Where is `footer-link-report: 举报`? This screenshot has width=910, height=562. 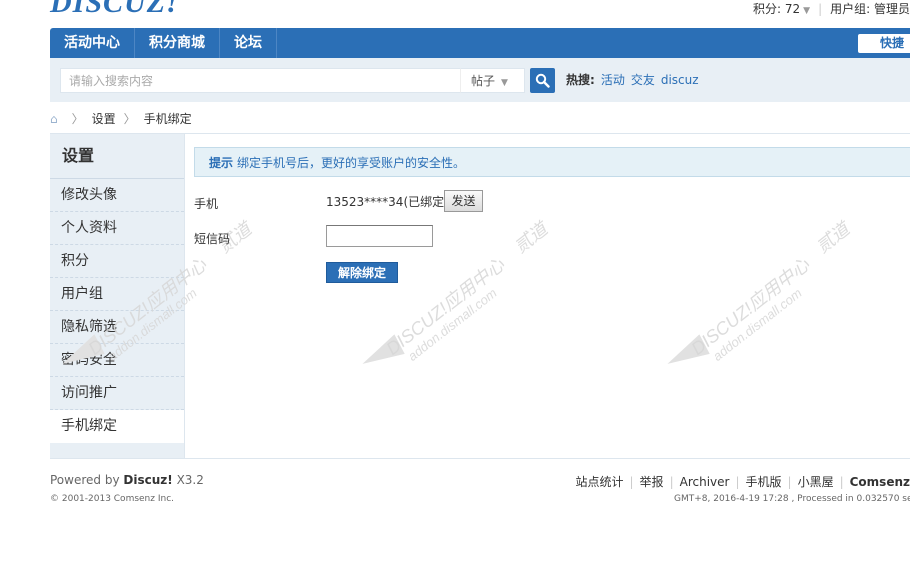 footer-link-report: 举报 is located at coordinates (652, 482).